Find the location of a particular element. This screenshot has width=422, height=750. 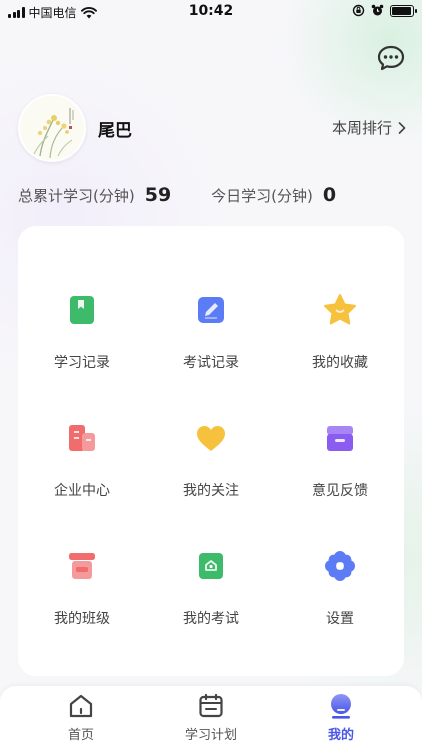

tab-study-plan: 学习计划 is located at coordinates (211, 720).